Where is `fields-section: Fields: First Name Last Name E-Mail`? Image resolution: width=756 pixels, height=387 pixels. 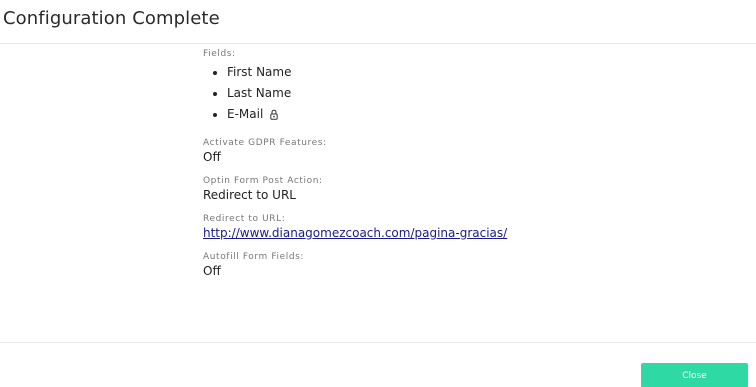
fields-section: Fields: First Name Last Name E-Mail is located at coordinates (453, 87).